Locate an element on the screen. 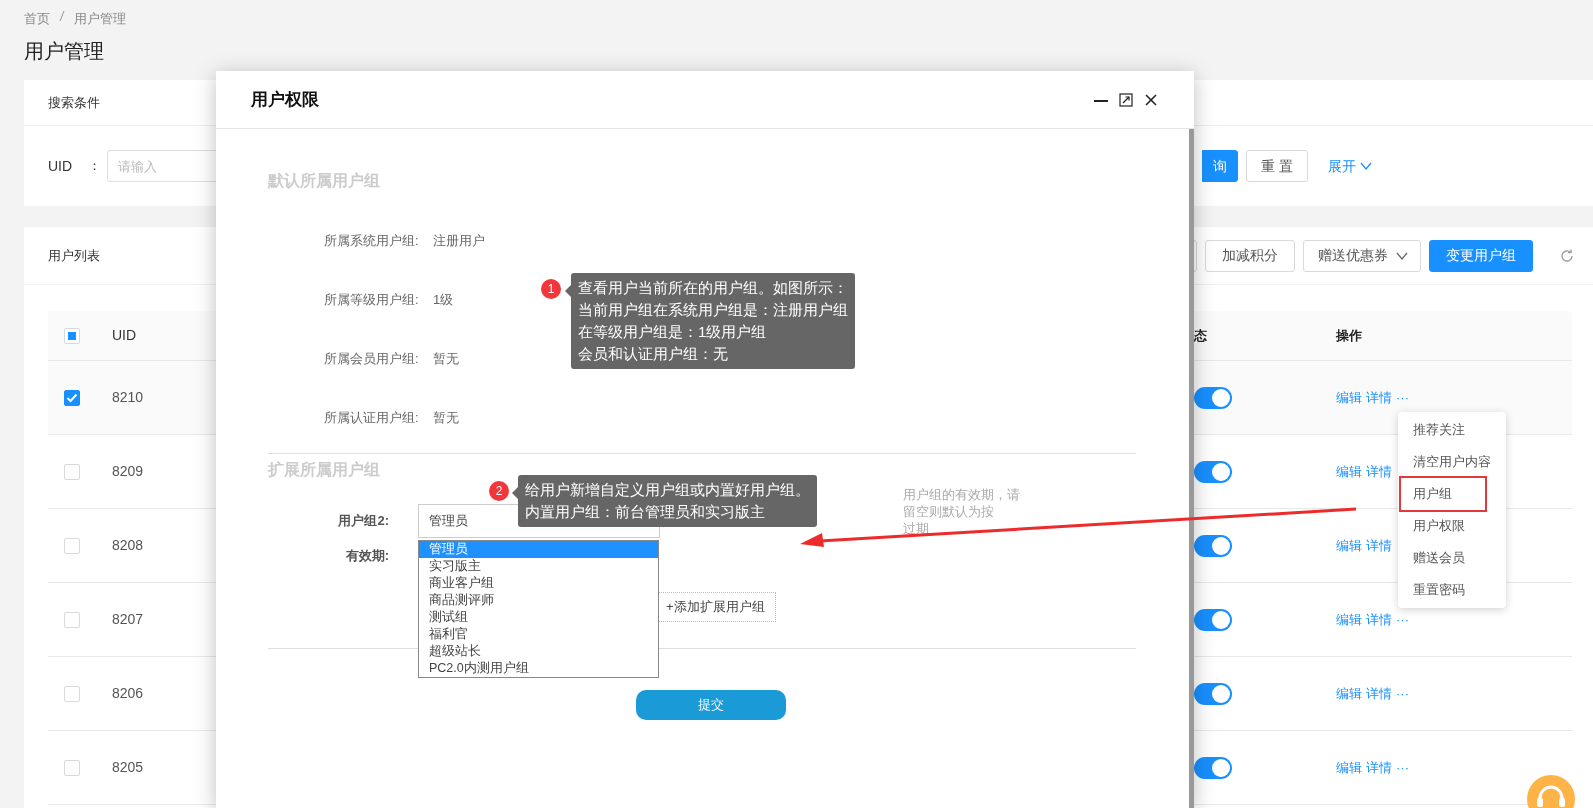  uid-cell: 8207 is located at coordinates (128, 619).